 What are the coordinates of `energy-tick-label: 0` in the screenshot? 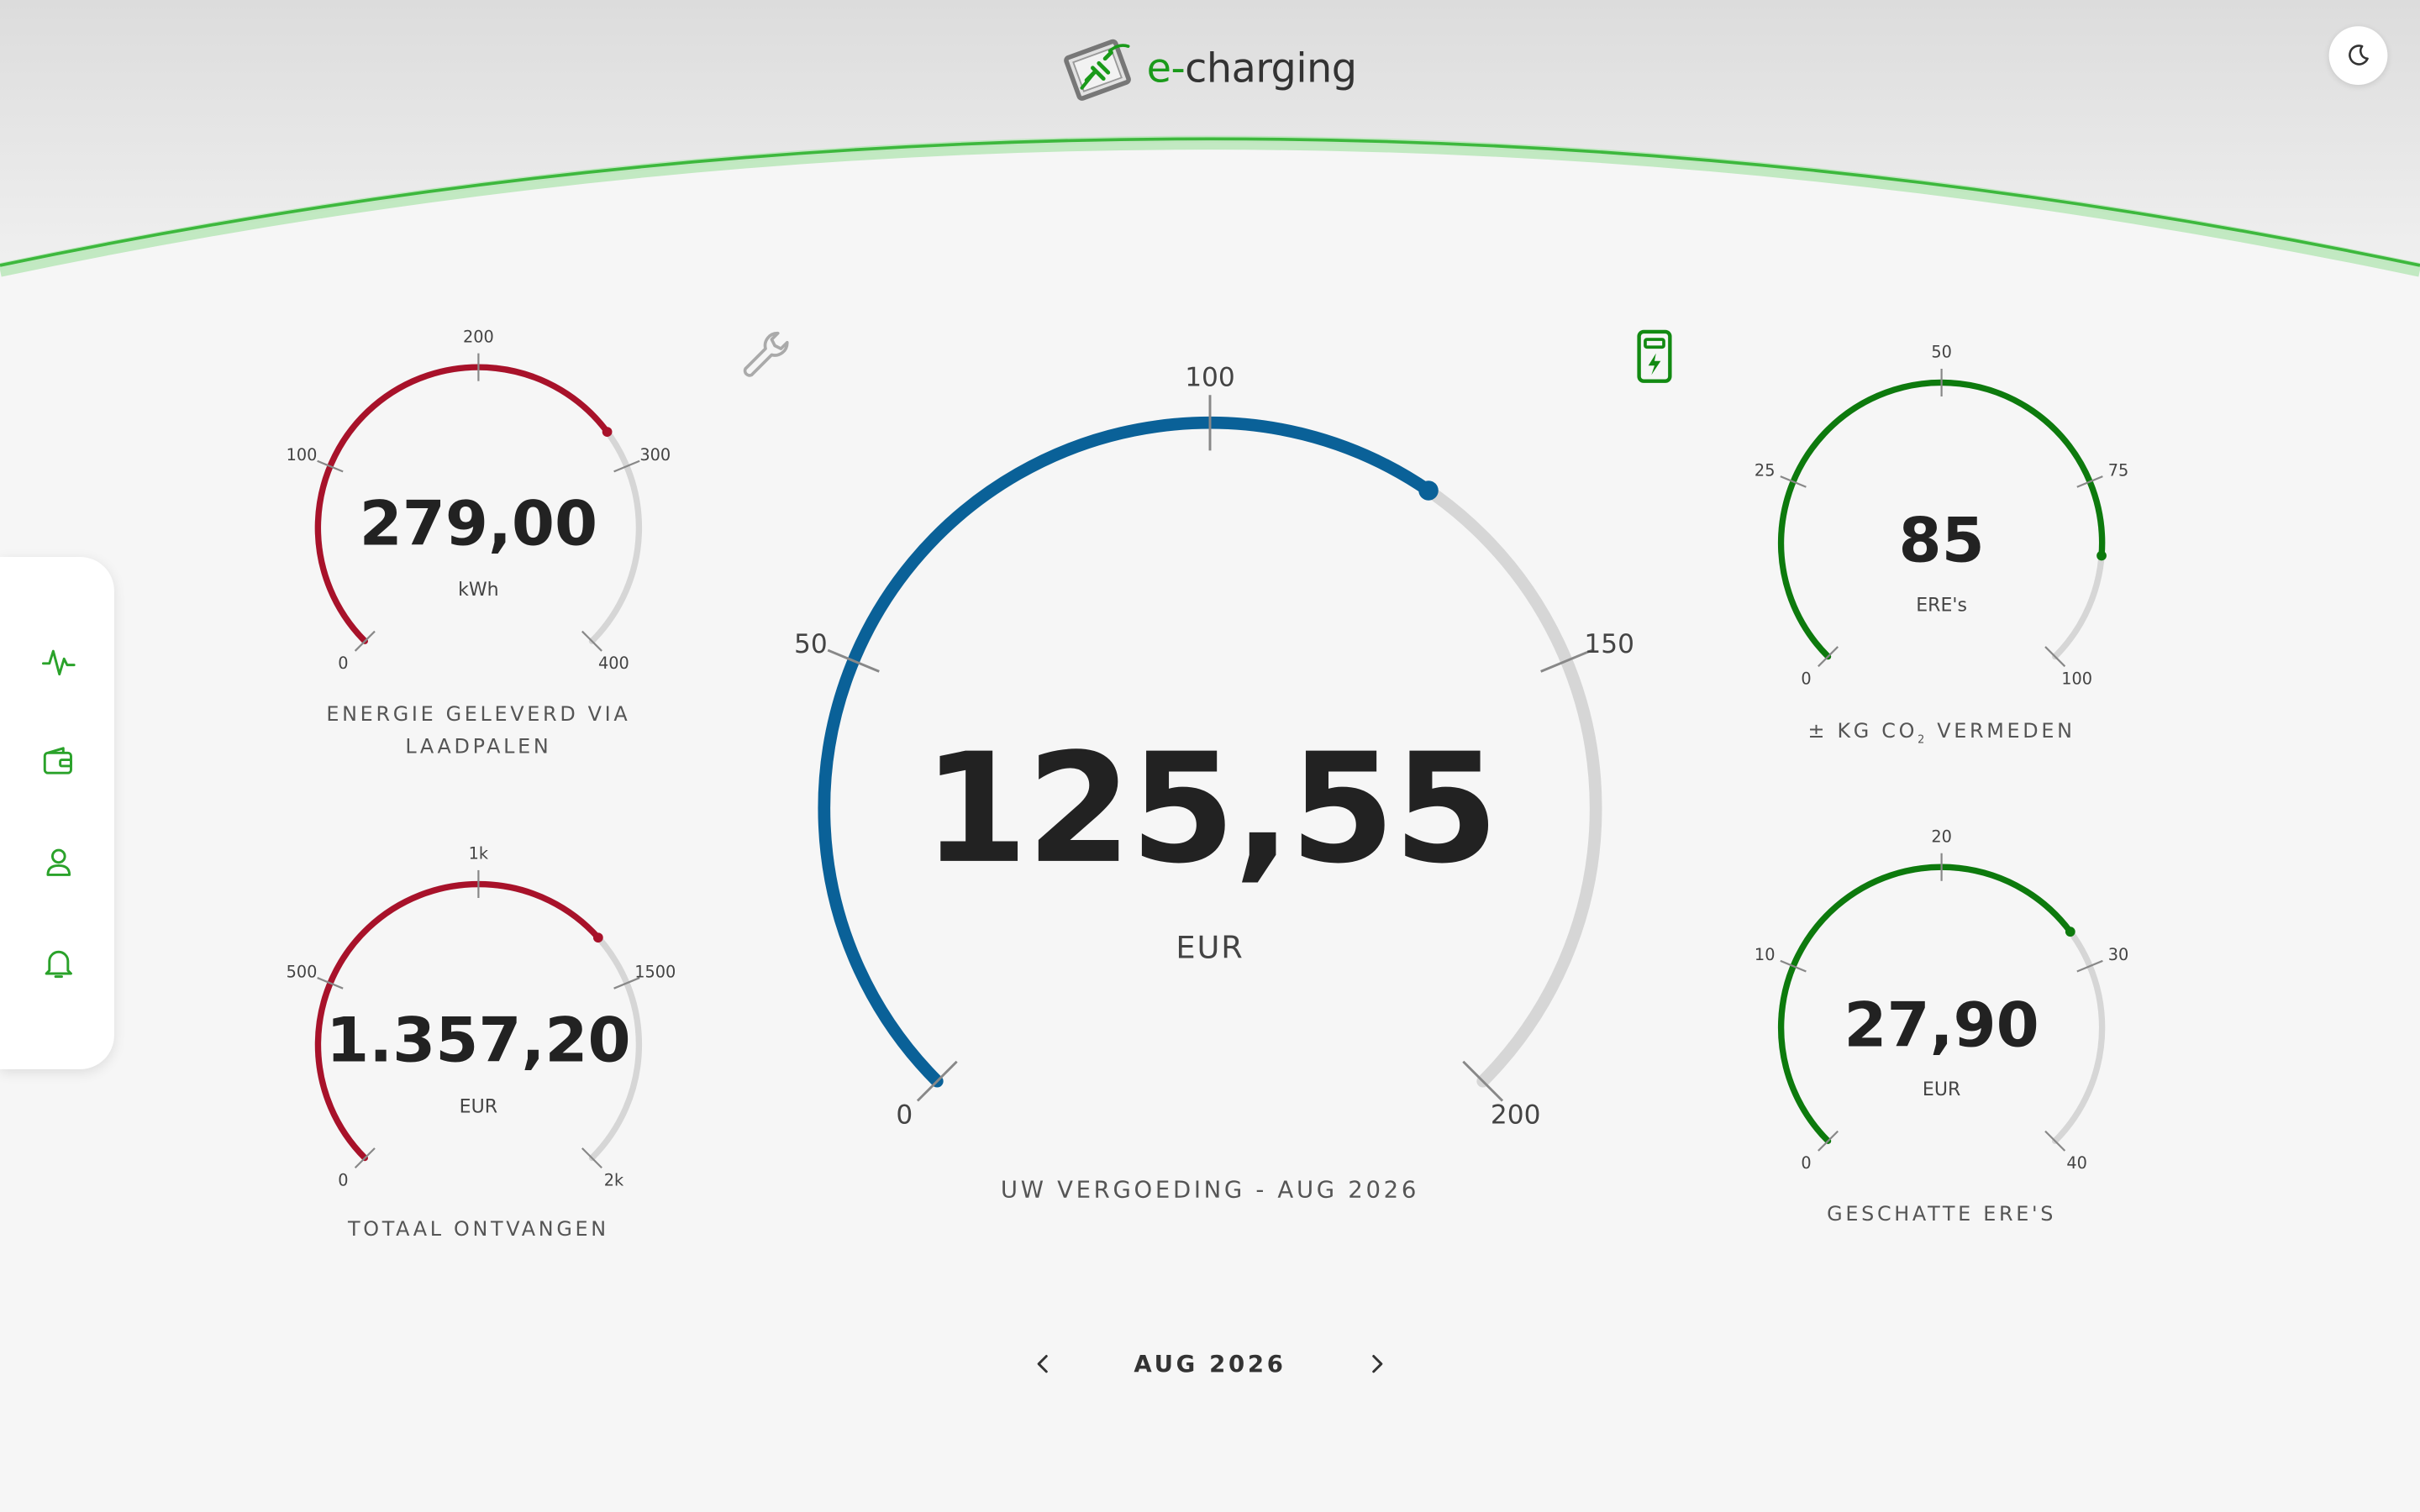 It's located at (343, 663).